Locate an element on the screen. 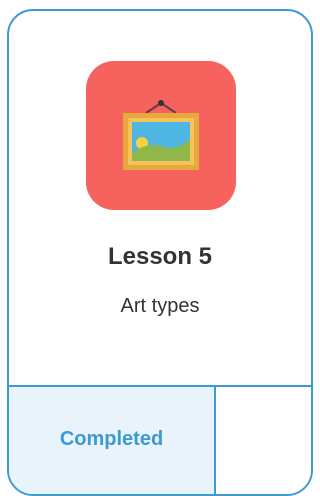 The height and width of the screenshot is (496, 320). status-label: Completed is located at coordinates (111, 439).